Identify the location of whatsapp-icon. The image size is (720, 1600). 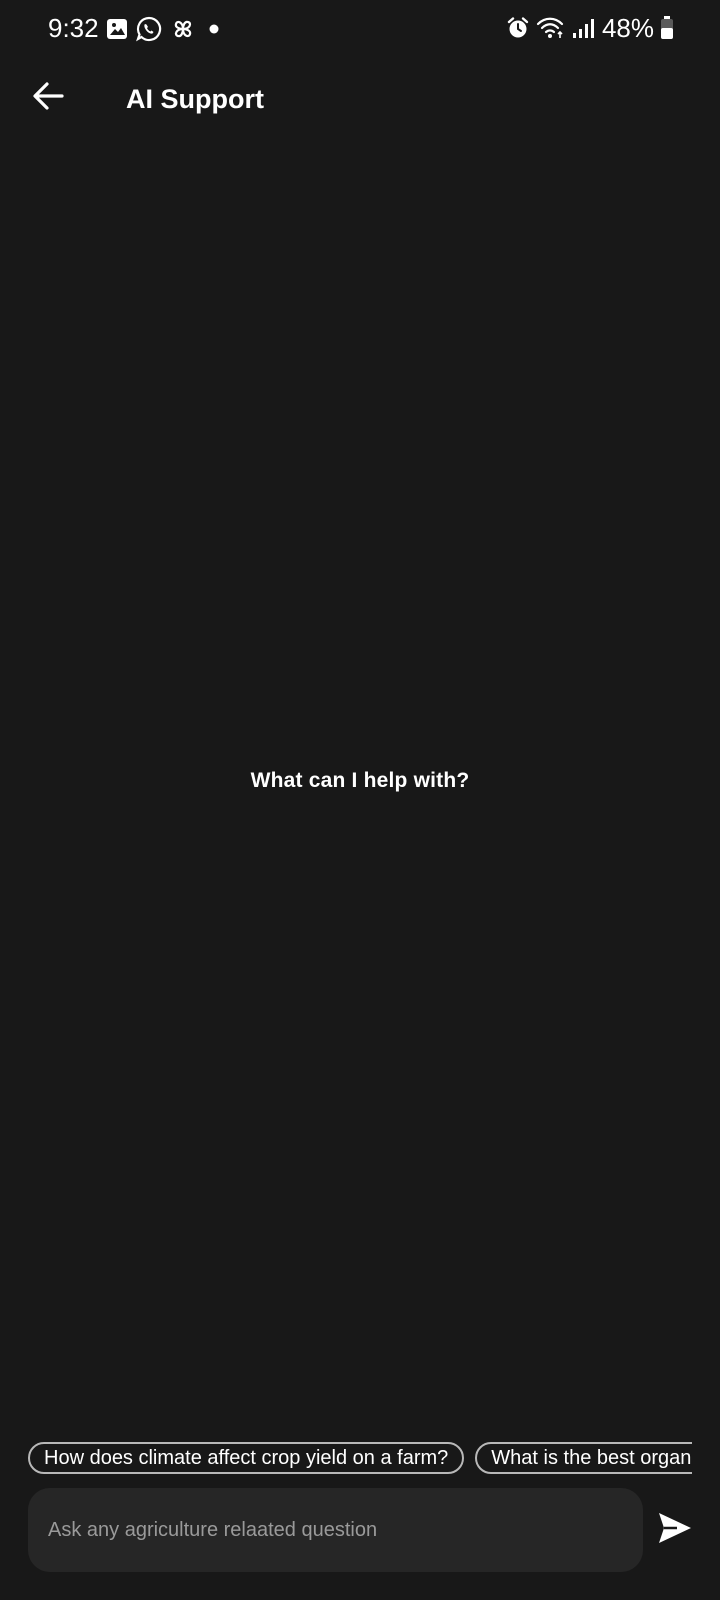
(149, 29).